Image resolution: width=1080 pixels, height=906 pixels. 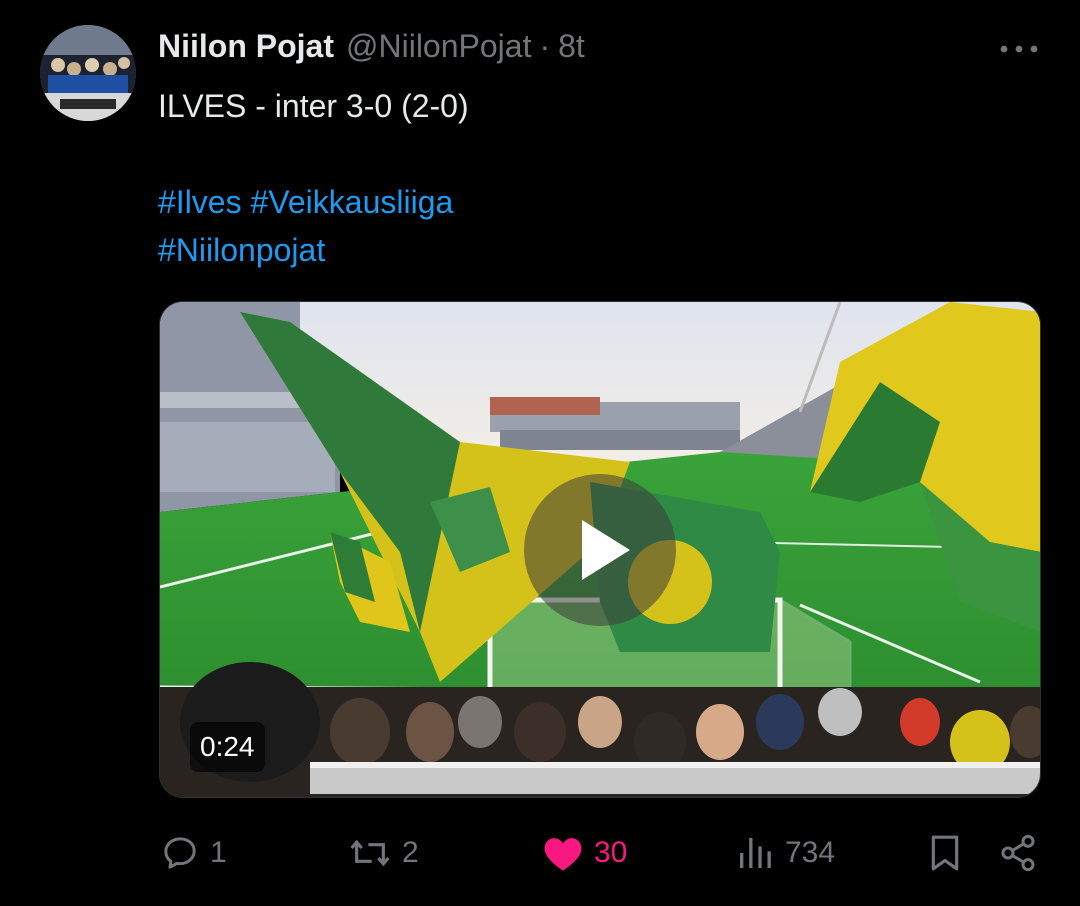 I want to click on like-button: 30, so click(x=584, y=853).